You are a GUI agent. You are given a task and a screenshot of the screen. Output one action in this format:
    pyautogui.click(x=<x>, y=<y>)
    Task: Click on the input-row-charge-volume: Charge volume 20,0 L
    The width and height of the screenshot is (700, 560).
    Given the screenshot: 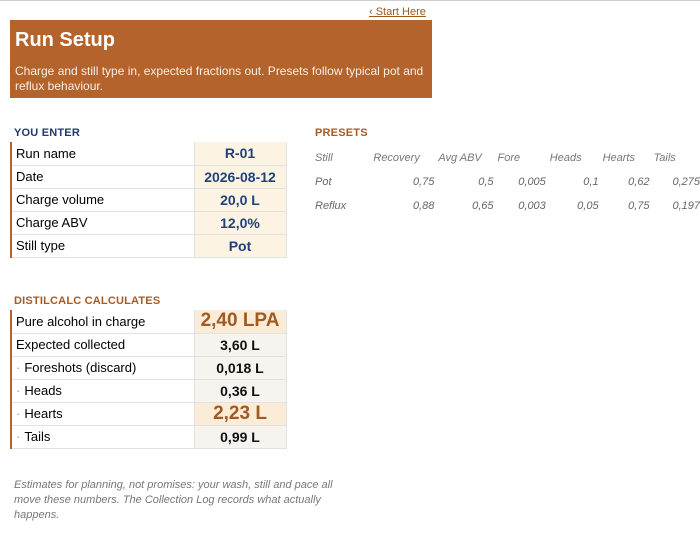 What is the action you would take?
    pyautogui.click(x=148, y=200)
    